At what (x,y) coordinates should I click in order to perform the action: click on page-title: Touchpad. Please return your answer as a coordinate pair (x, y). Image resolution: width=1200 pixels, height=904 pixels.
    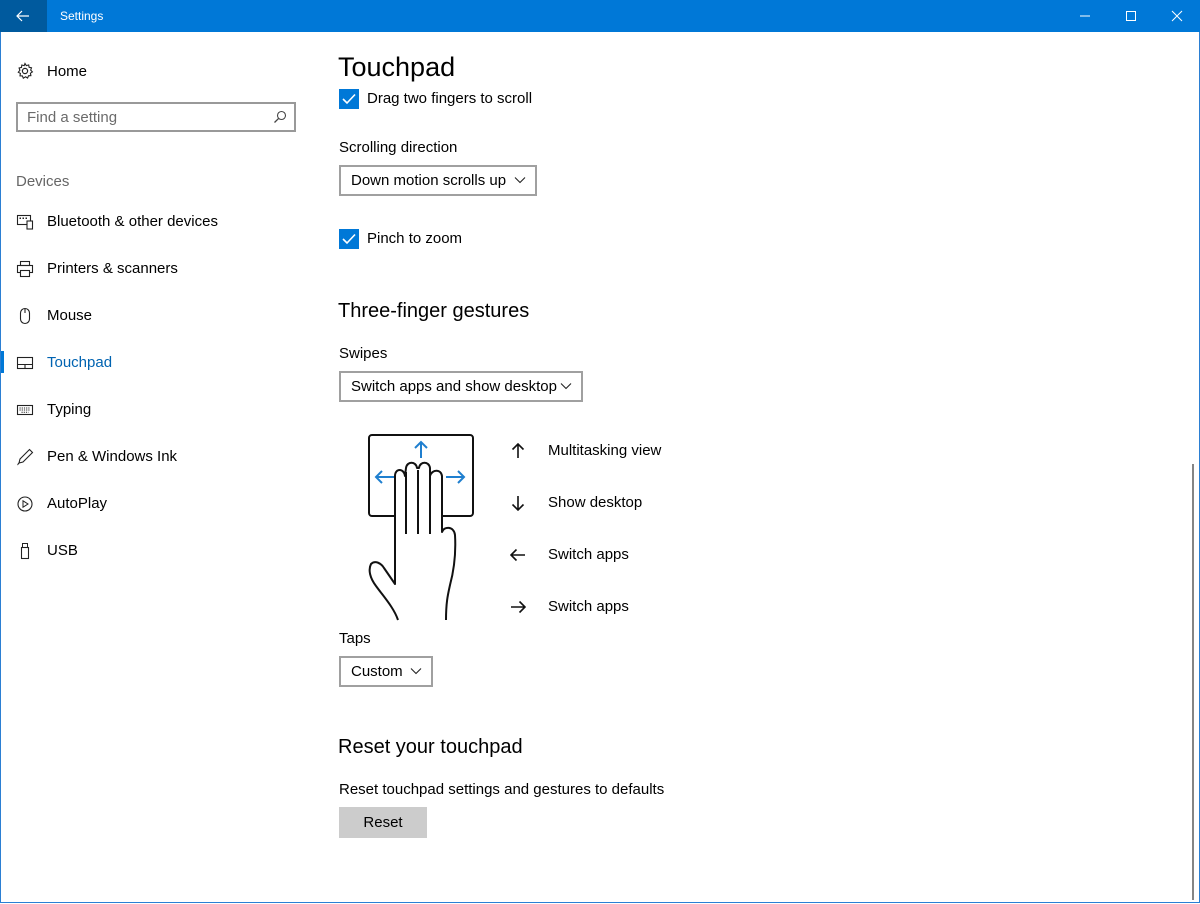
    Looking at the image, I should click on (401, 67).